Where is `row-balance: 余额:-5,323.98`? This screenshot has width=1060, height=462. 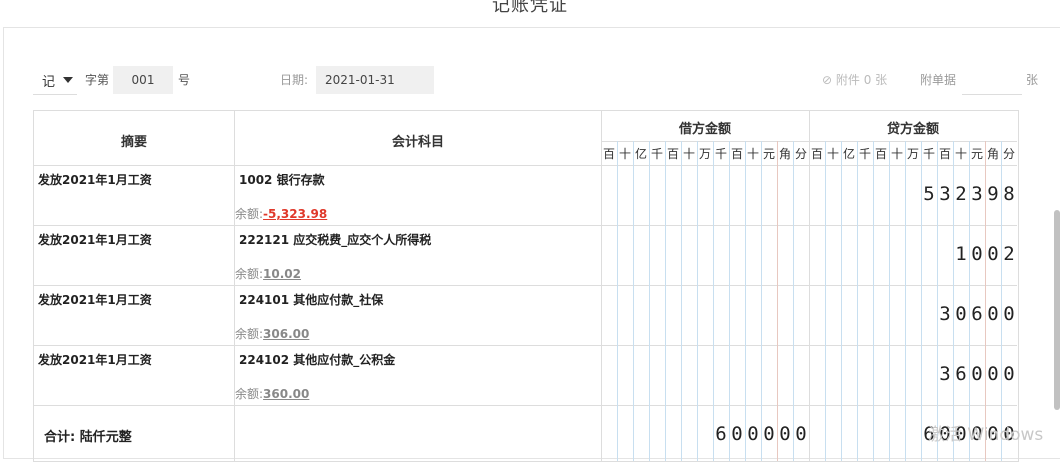 row-balance: 余额:-5,323.98 is located at coordinates (281, 214).